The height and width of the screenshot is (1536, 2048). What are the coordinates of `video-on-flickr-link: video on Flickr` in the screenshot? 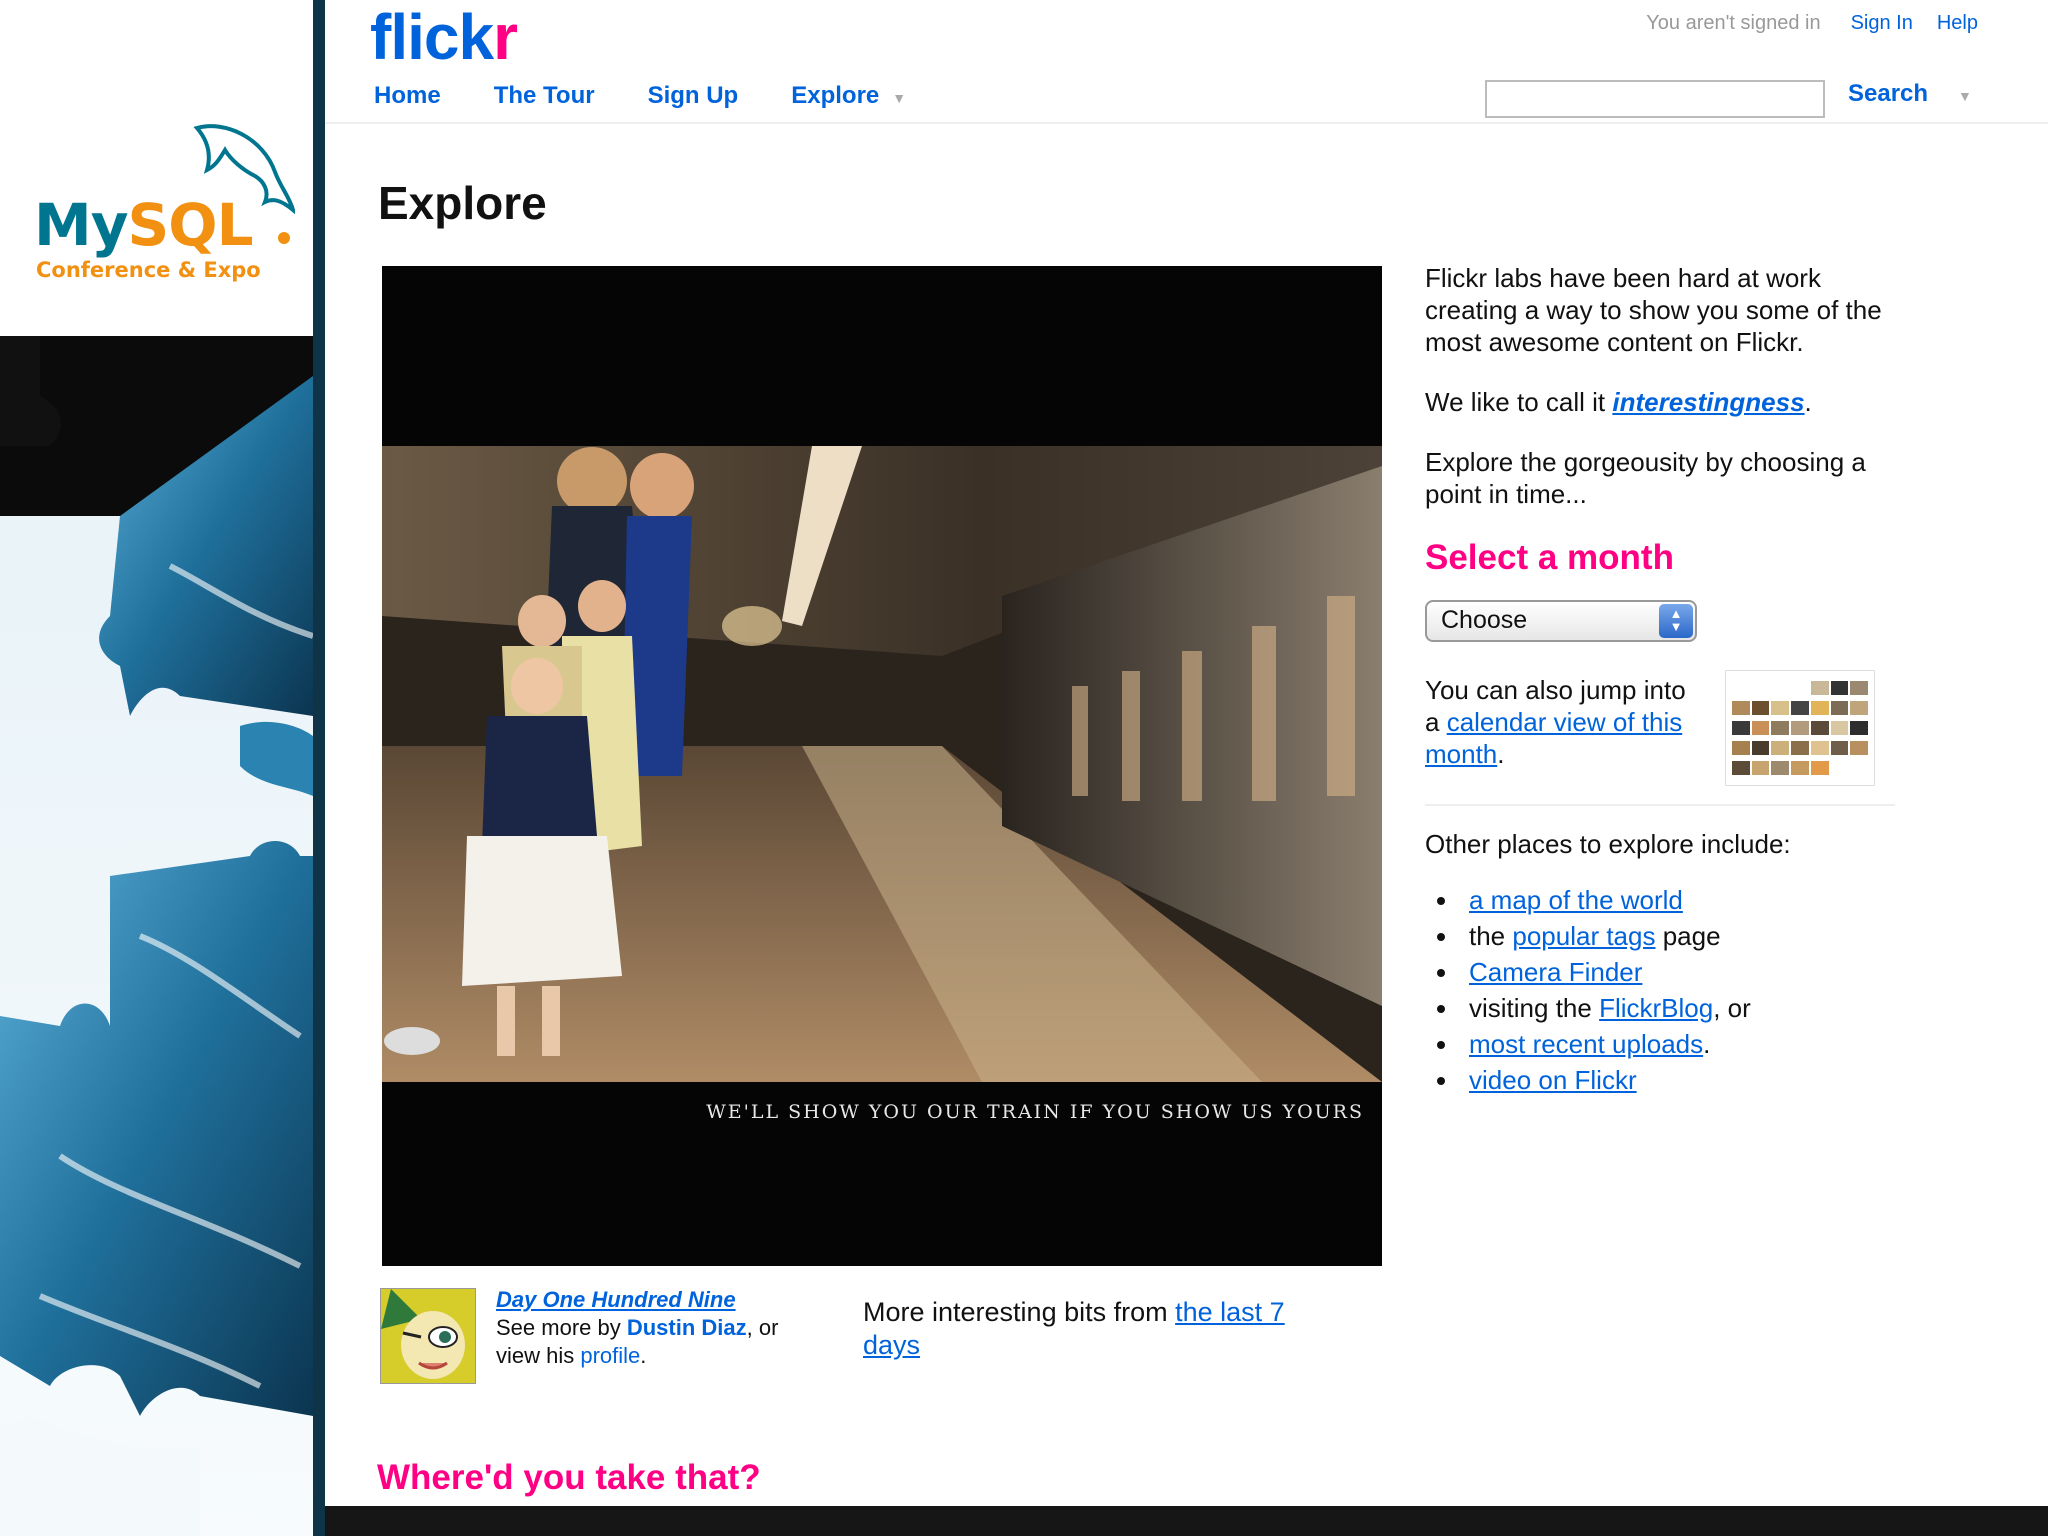 It's located at (1553, 1080).